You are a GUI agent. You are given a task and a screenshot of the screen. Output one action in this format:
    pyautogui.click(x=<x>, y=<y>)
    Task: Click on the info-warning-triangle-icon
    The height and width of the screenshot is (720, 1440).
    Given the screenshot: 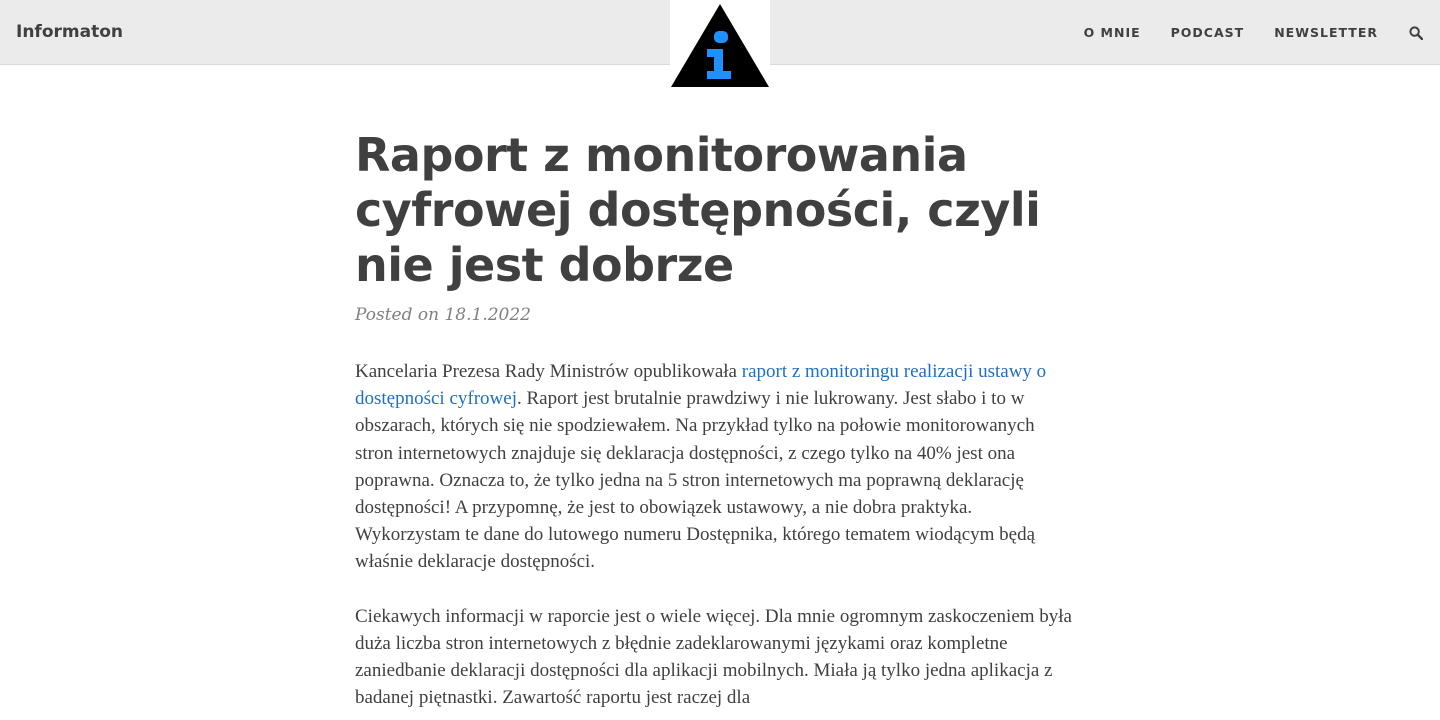 What is the action you would take?
    pyautogui.click(x=720, y=45)
    